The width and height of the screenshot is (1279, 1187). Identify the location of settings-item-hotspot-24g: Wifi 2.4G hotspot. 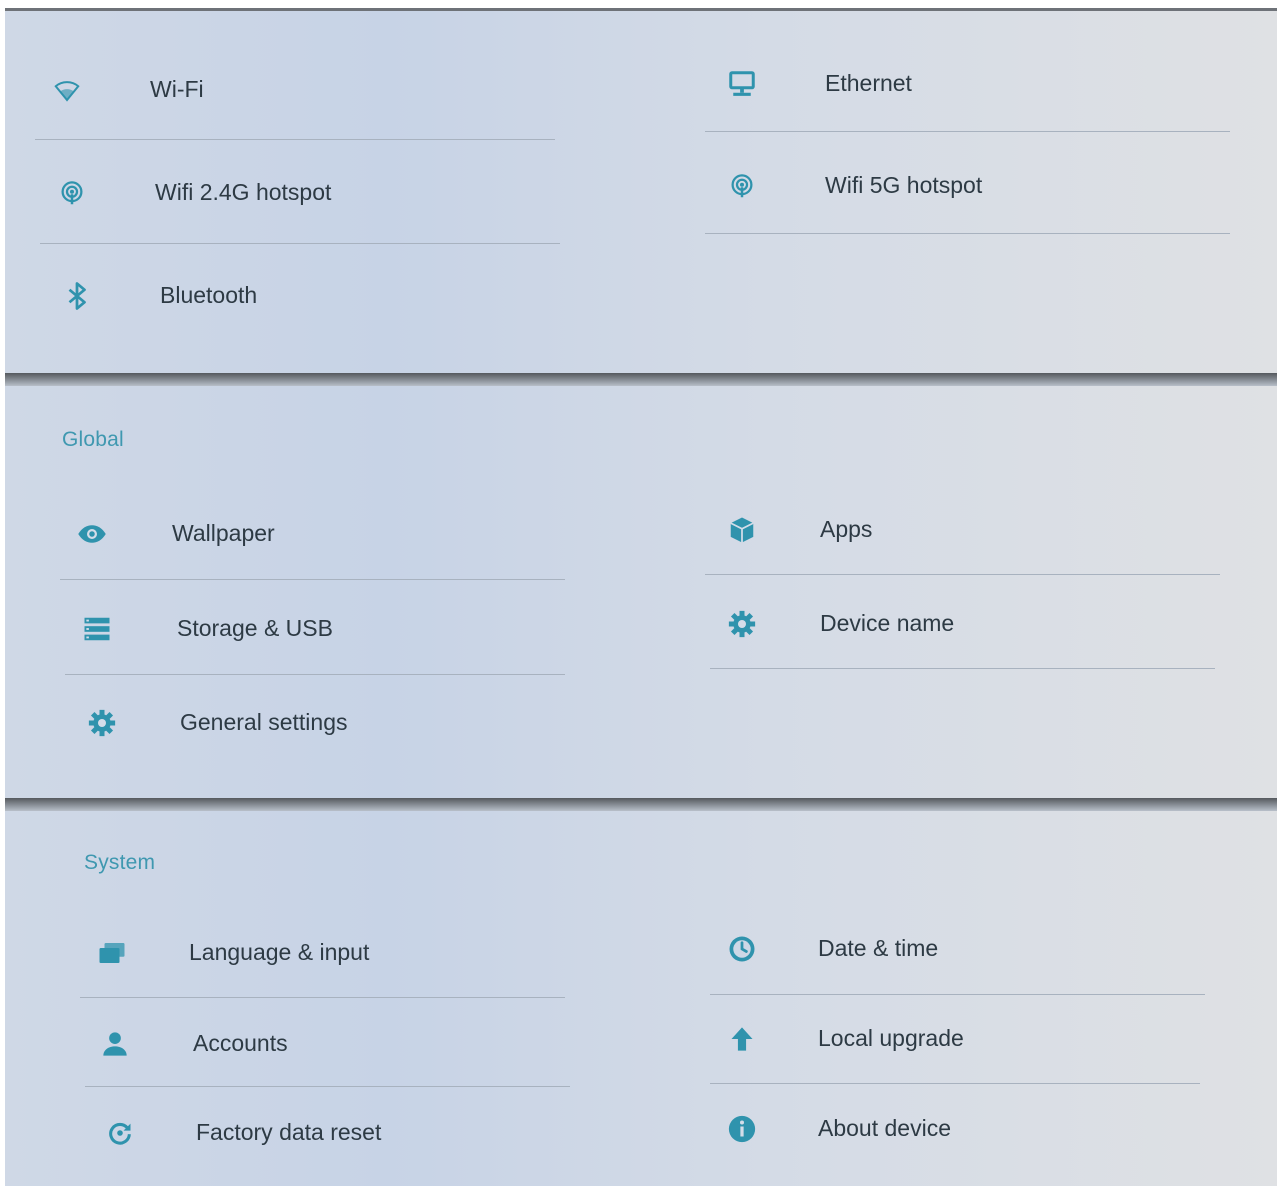
(300, 193).